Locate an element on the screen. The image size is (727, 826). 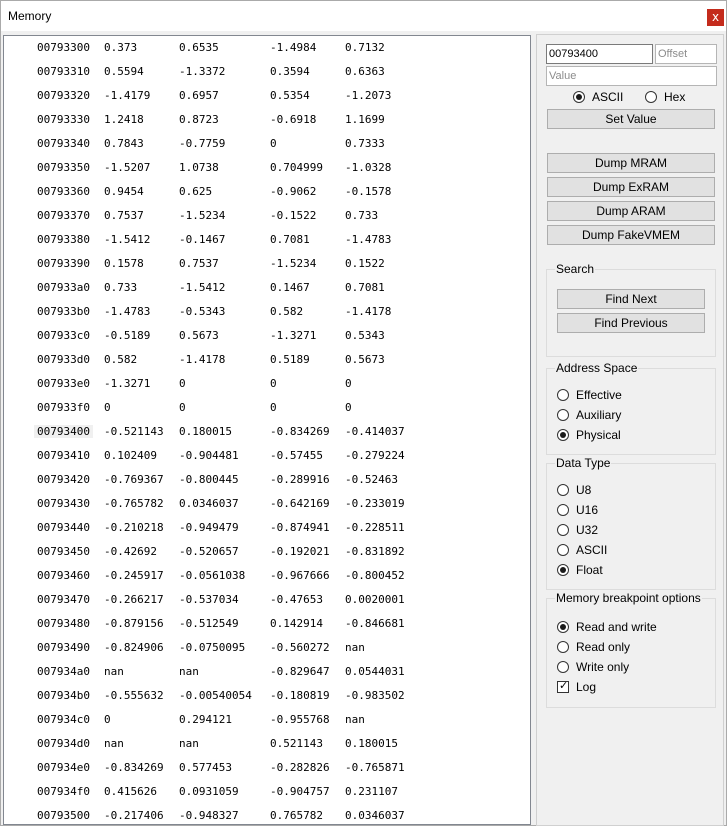
dump-fakevmem-button: Dump FakeVMEM is located at coordinates (631, 235).